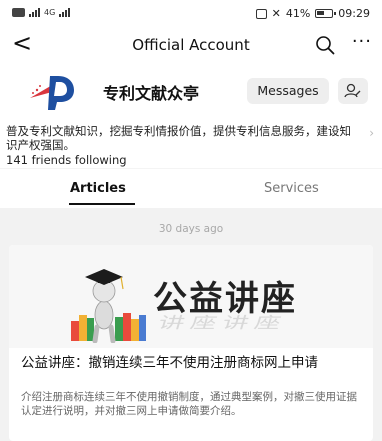  What do you see at coordinates (34, 12) in the screenshot?
I see `signal-bars-icon` at bounding box center [34, 12].